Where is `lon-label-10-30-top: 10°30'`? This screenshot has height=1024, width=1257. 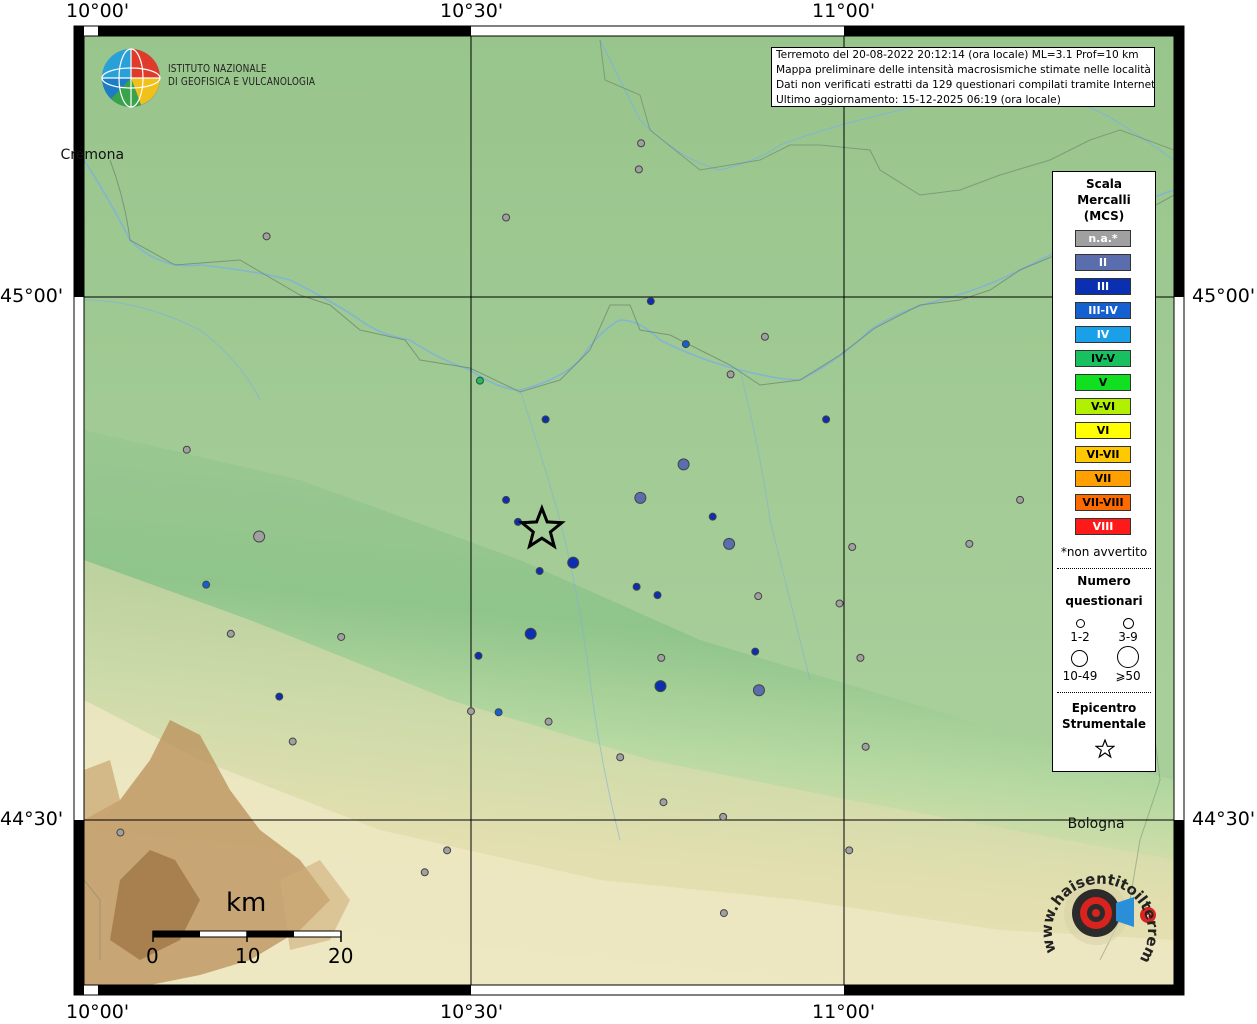 lon-label-10-30-top: 10°30' is located at coordinates (472, 11).